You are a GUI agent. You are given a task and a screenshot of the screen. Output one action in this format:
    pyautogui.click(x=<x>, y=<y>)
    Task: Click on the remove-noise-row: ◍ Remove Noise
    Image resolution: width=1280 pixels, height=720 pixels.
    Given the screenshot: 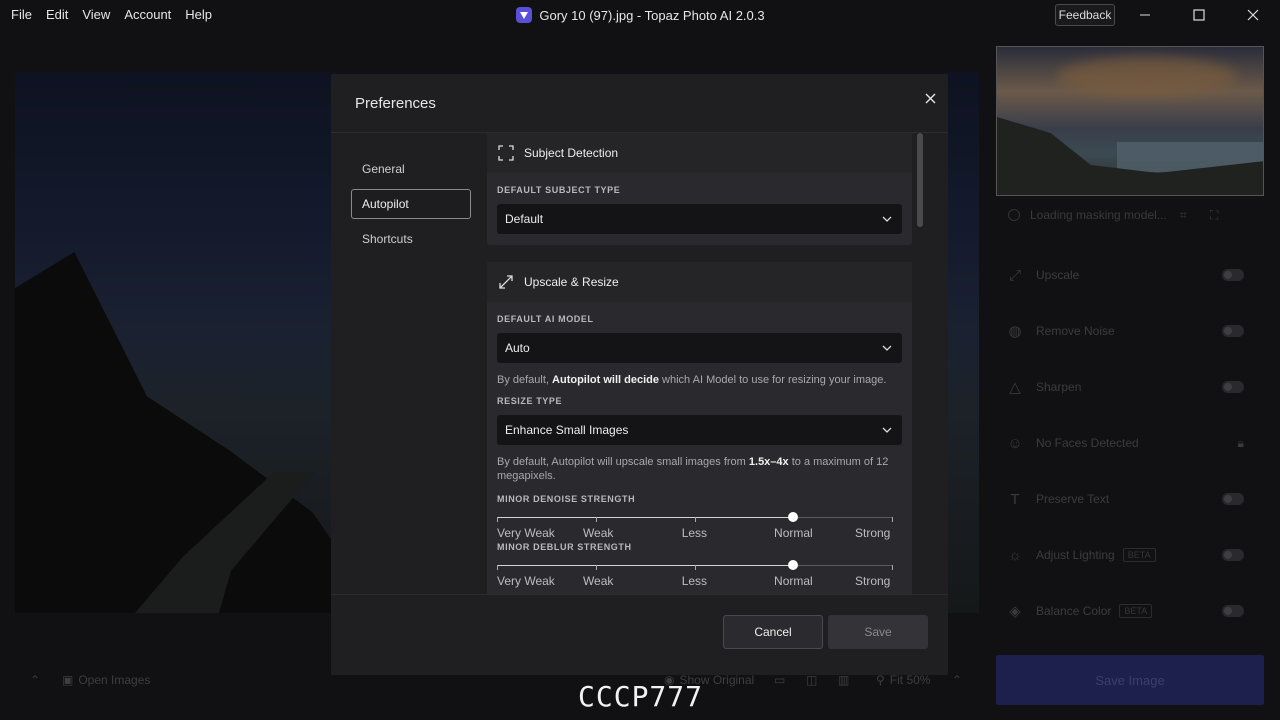 What is the action you would take?
    pyautogui.click(x=1130, y=331)
    